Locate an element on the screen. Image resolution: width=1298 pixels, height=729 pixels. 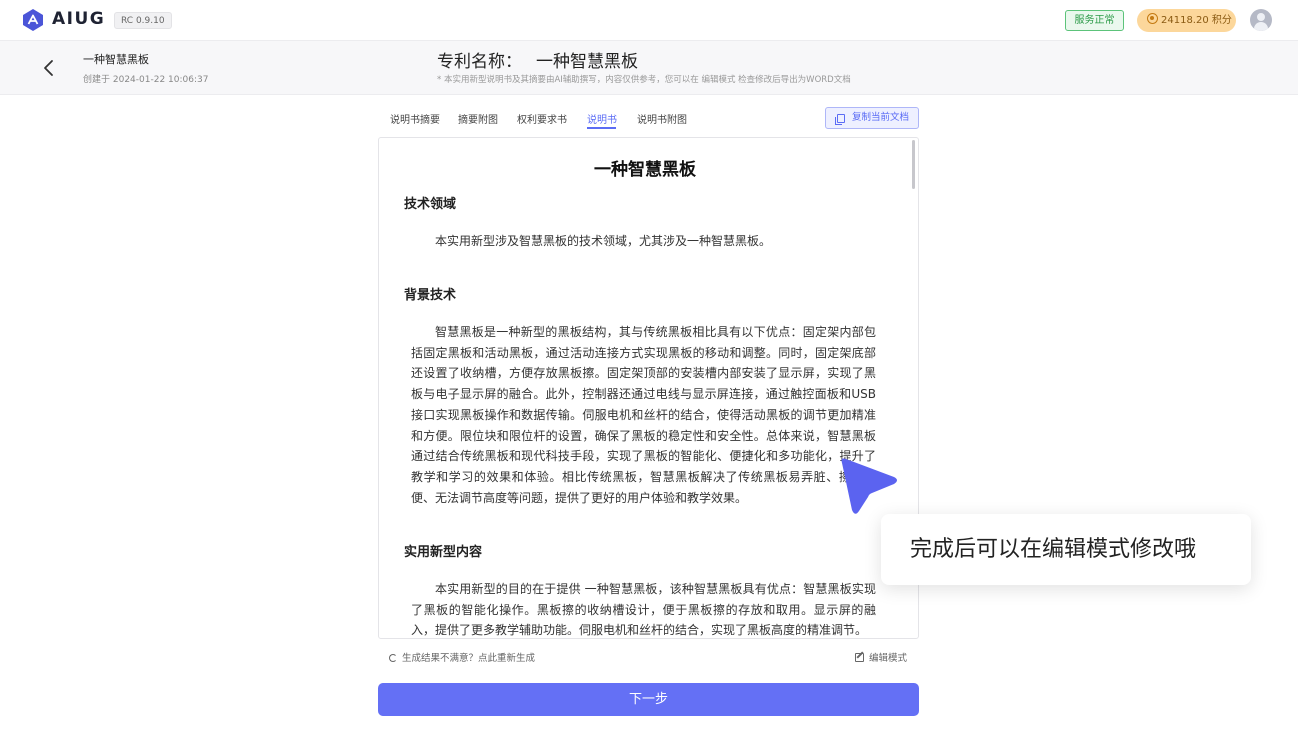
service-status-badge: 服务正常 is located at coordinates (1094, 20).